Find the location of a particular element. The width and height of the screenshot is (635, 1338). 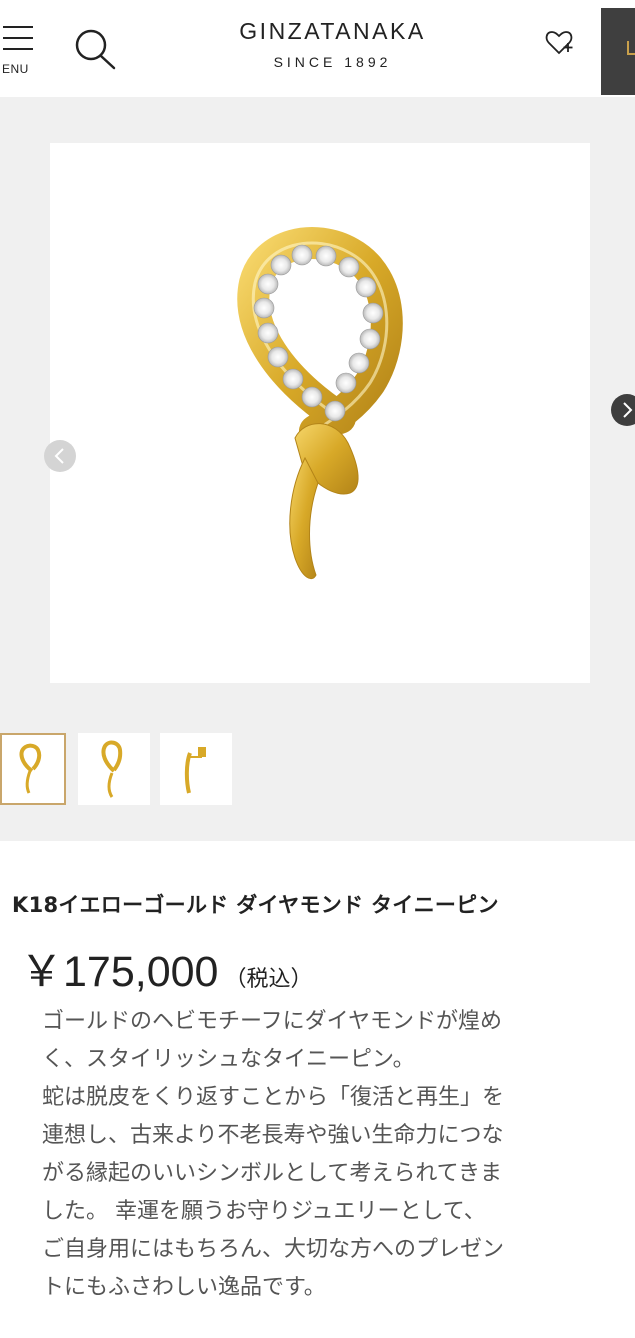

description-line: した。 幸運を願うお守りジュエリーとして、 is located at coordinates (264, 1211).